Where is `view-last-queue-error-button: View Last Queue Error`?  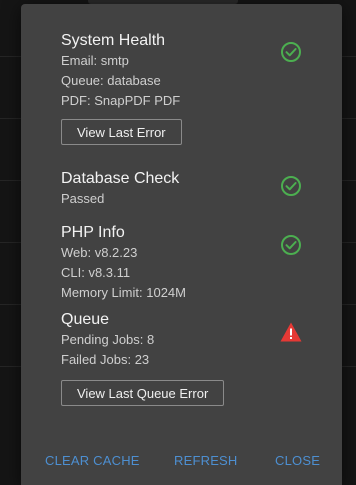 view-last-queue-error-button: View Last Queue Error is located at coordinates (143, 393).